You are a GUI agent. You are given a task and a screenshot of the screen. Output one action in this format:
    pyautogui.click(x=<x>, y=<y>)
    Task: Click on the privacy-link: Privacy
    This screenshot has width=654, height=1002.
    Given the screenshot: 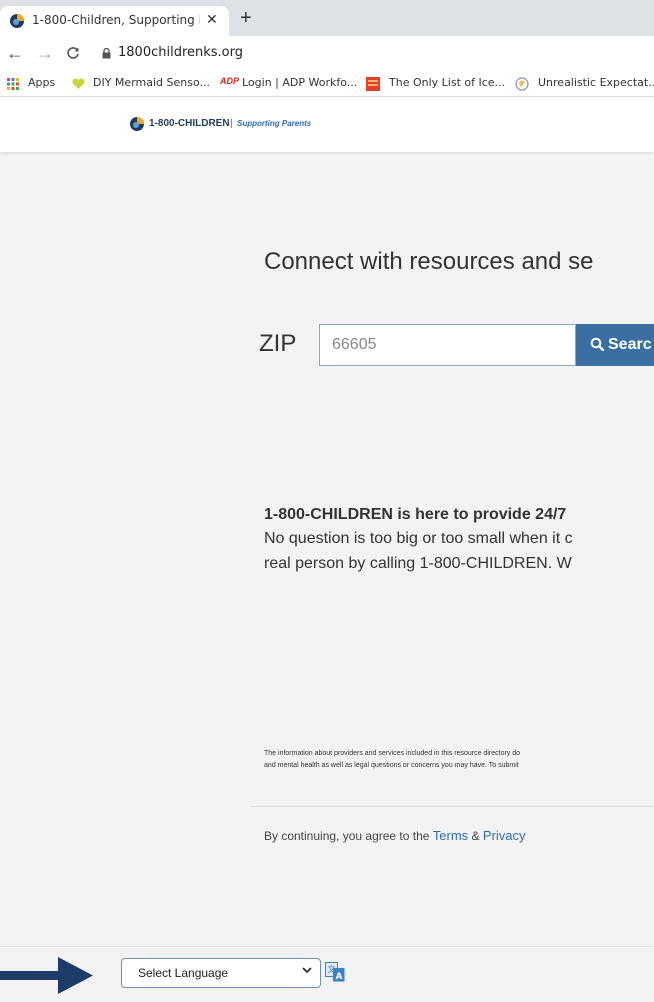 What is the action you would take?
    pyautogui.click(x=504, y=835)
    